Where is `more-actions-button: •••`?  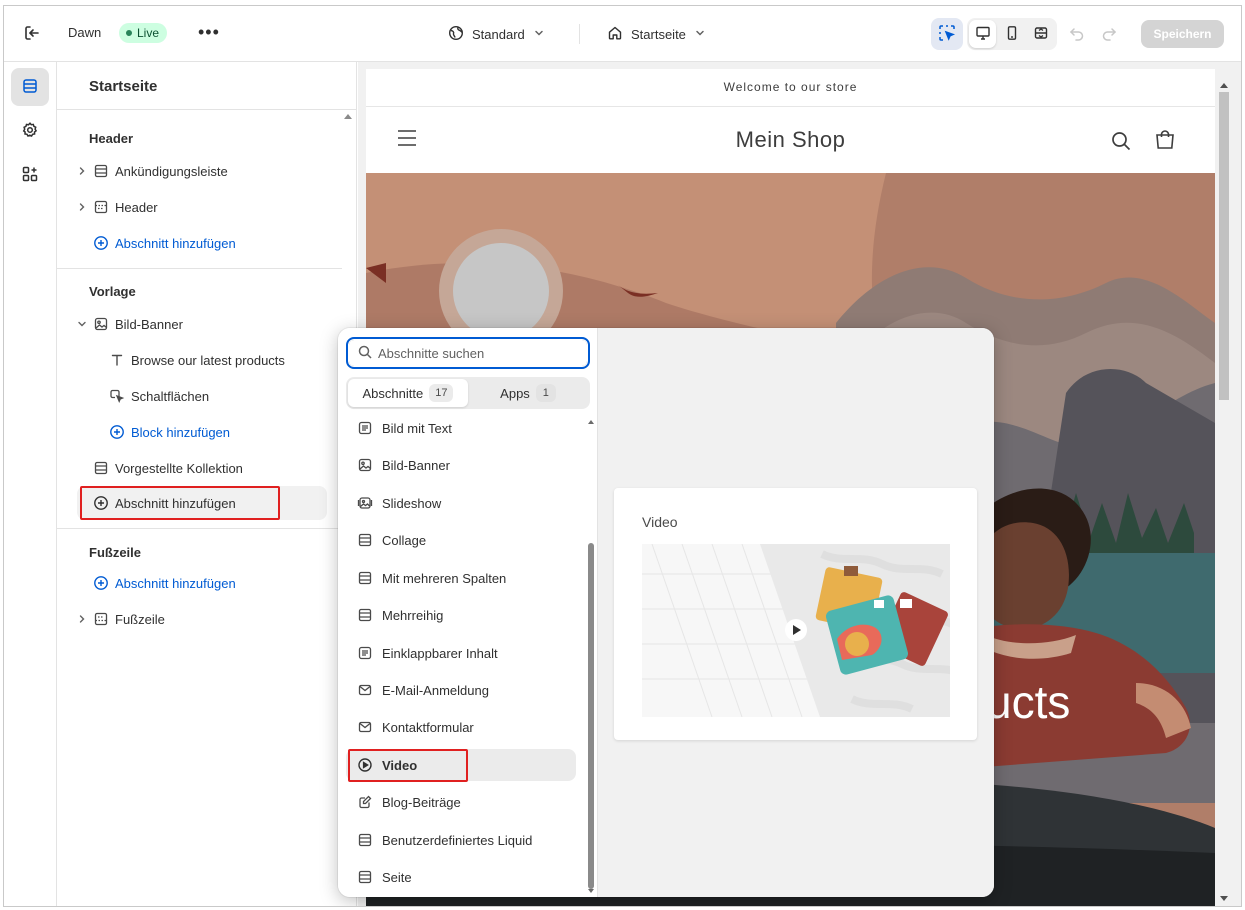 more-actions-button: ••• is located at coordinates (209, 32).